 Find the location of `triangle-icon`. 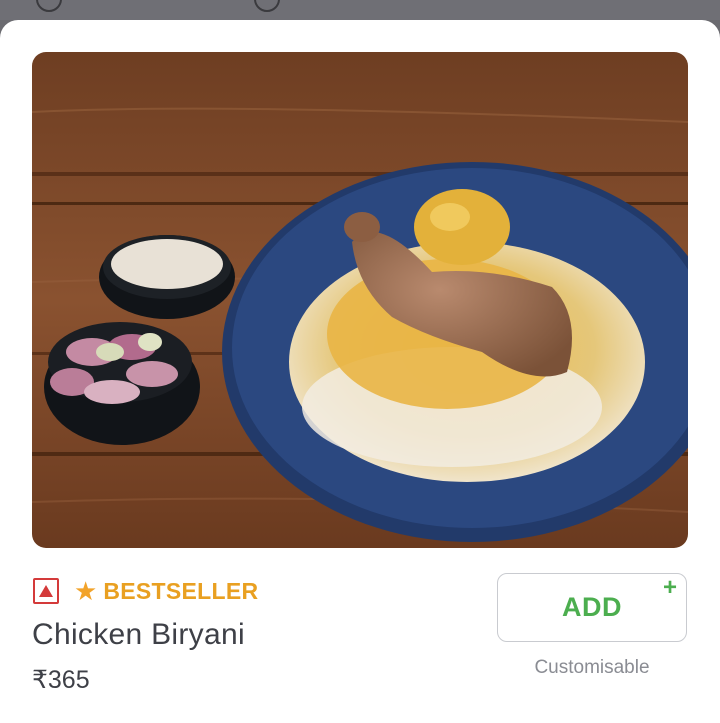

triangle-icon is located at coordinates (46, 591).